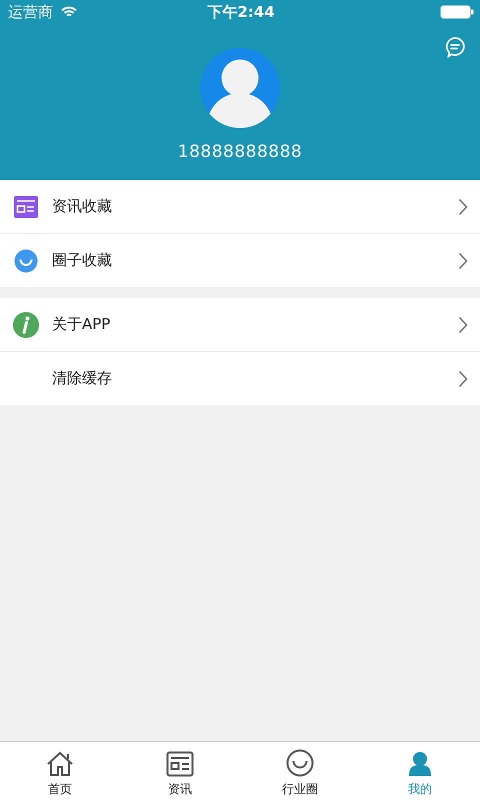  Describe the element at coordinates (82, 260) in the screenshot. I see `menu-label: 圈子收藏` at that location.